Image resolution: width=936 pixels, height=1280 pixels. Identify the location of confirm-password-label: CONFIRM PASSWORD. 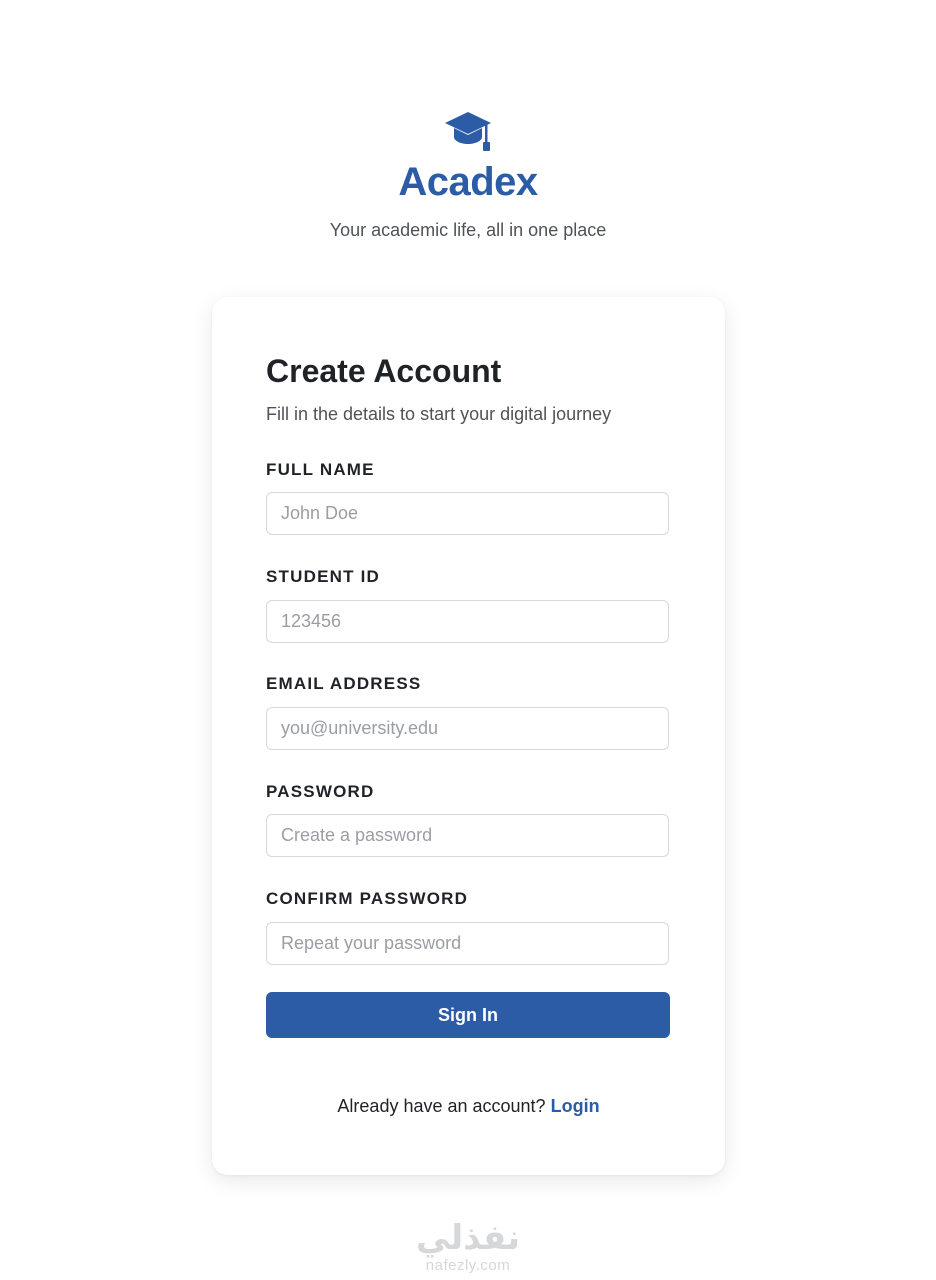
(367, 898).